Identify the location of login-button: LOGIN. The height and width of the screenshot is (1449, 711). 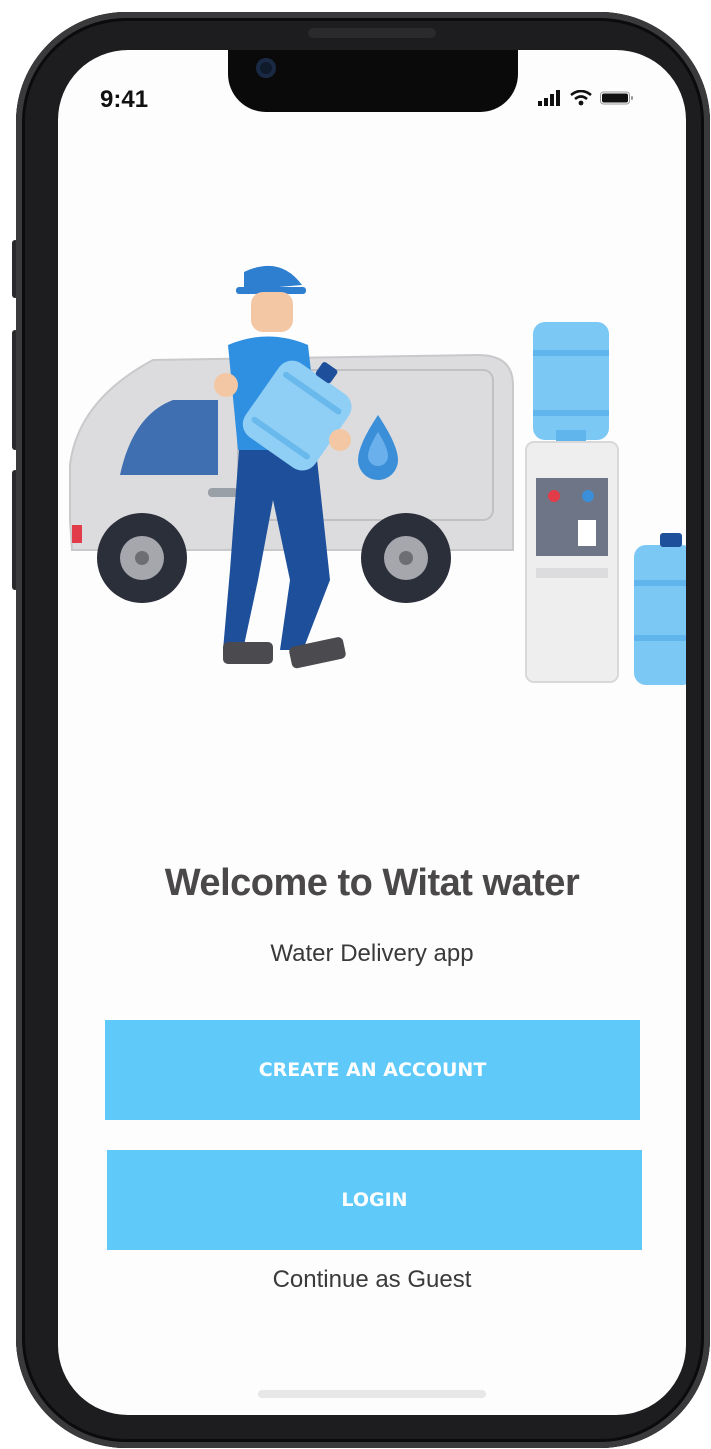
(374, 1200).